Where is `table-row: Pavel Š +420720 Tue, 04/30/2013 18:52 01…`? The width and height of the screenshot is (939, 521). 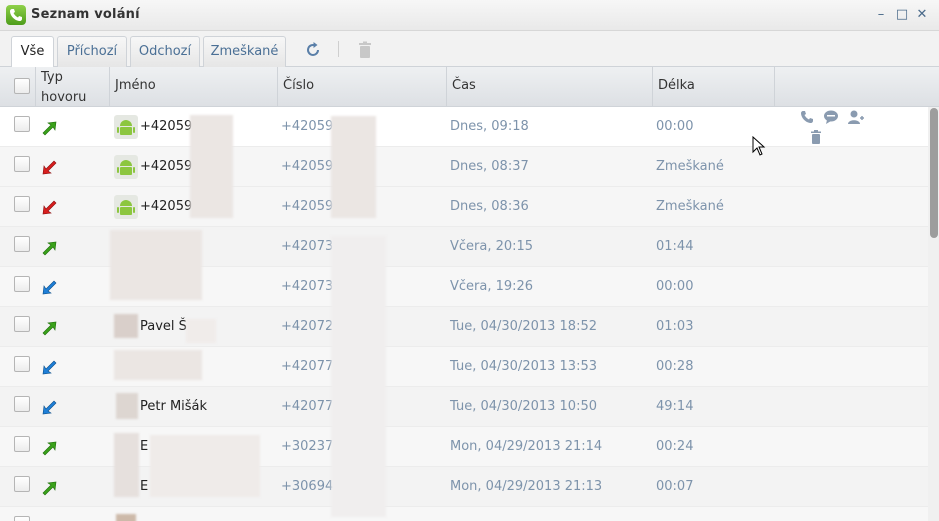 table-row: Pavel Š +420720 Tue, 04/30/2013 18:52 01… is located at coordinates (464, 327).